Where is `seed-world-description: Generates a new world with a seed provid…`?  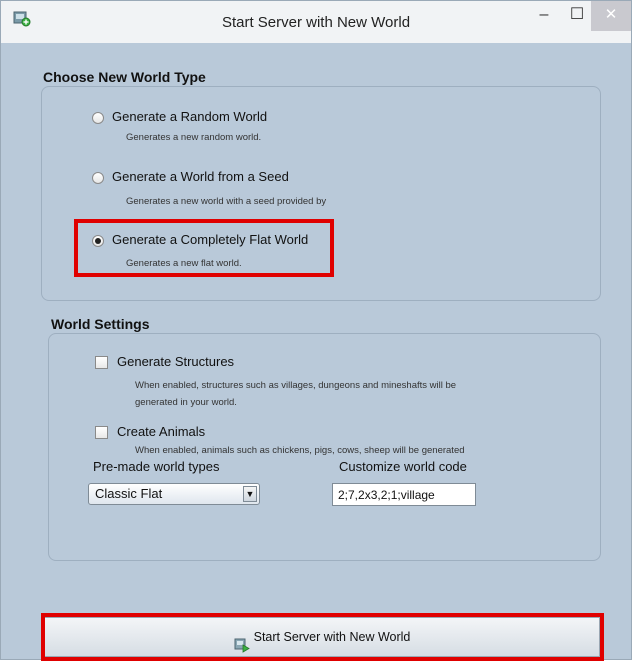 seed-world-description: Generates a new world with a seed provid… is located at coordinates (226, 201).